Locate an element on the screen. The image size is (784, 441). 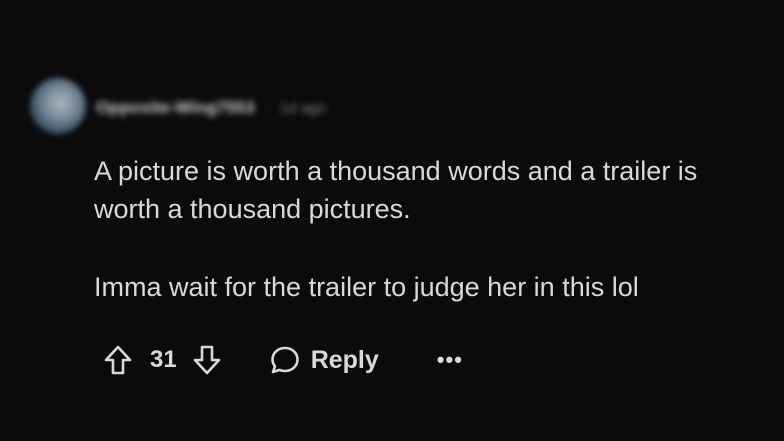
upvote-button is located at coordinates (118, 360).